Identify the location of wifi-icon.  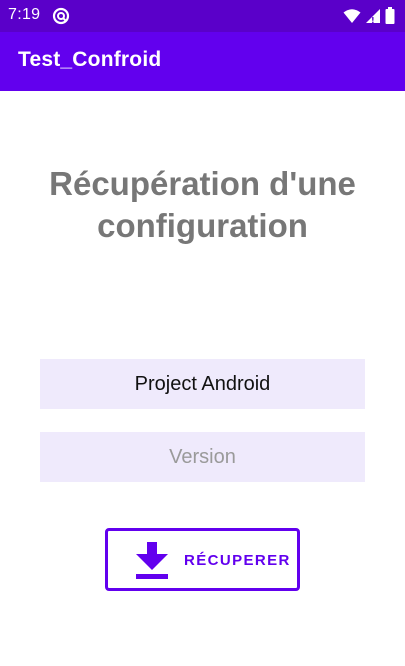
(352, 15).